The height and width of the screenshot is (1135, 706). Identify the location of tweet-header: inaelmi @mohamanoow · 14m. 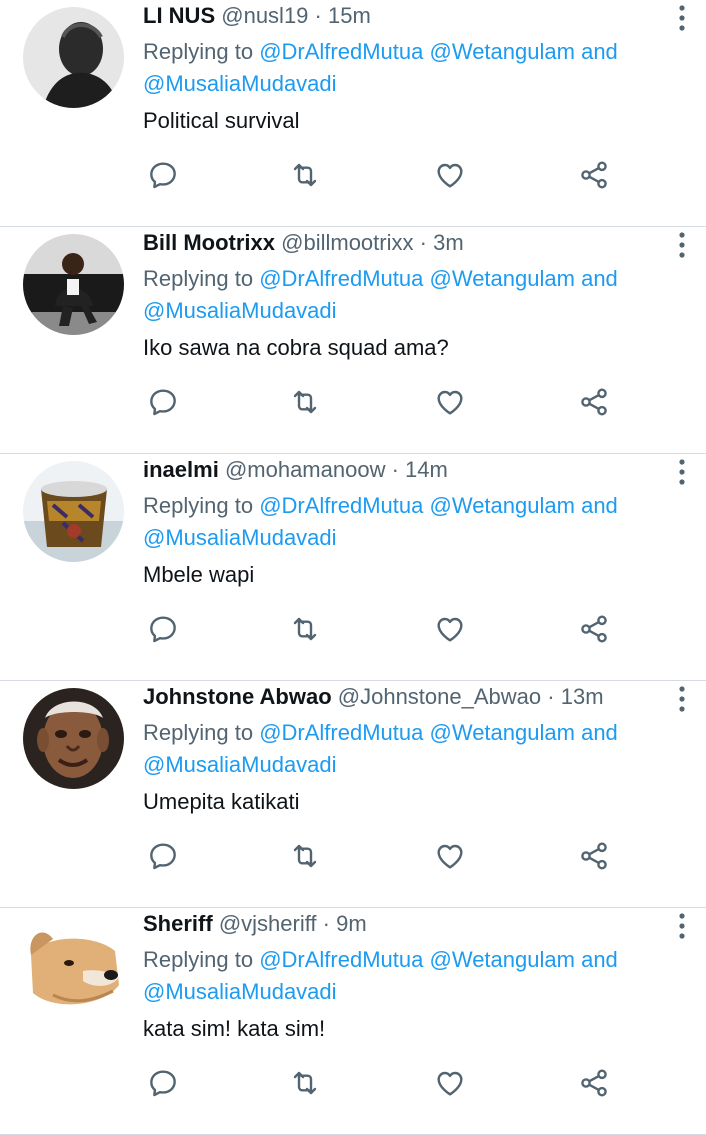
(295, 470).